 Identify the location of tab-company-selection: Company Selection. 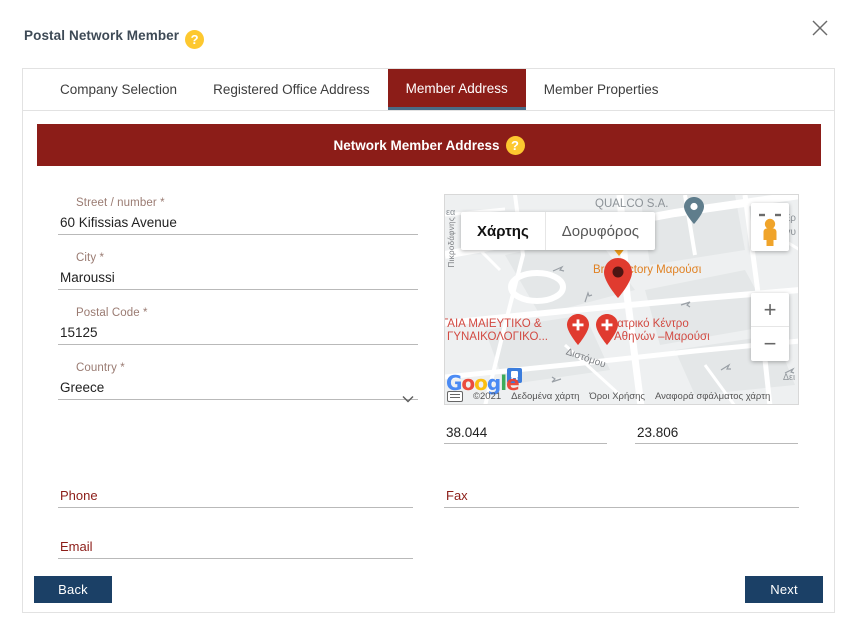
(118, 89).